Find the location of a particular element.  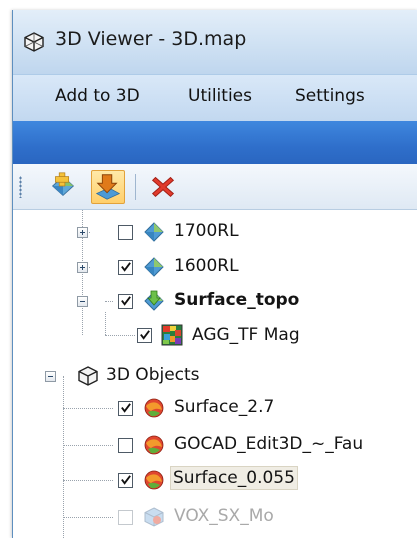

tree-item-gocad-edit3d: GOCAD_Edit3D_~_Fau is located at coordinates (213, 445).